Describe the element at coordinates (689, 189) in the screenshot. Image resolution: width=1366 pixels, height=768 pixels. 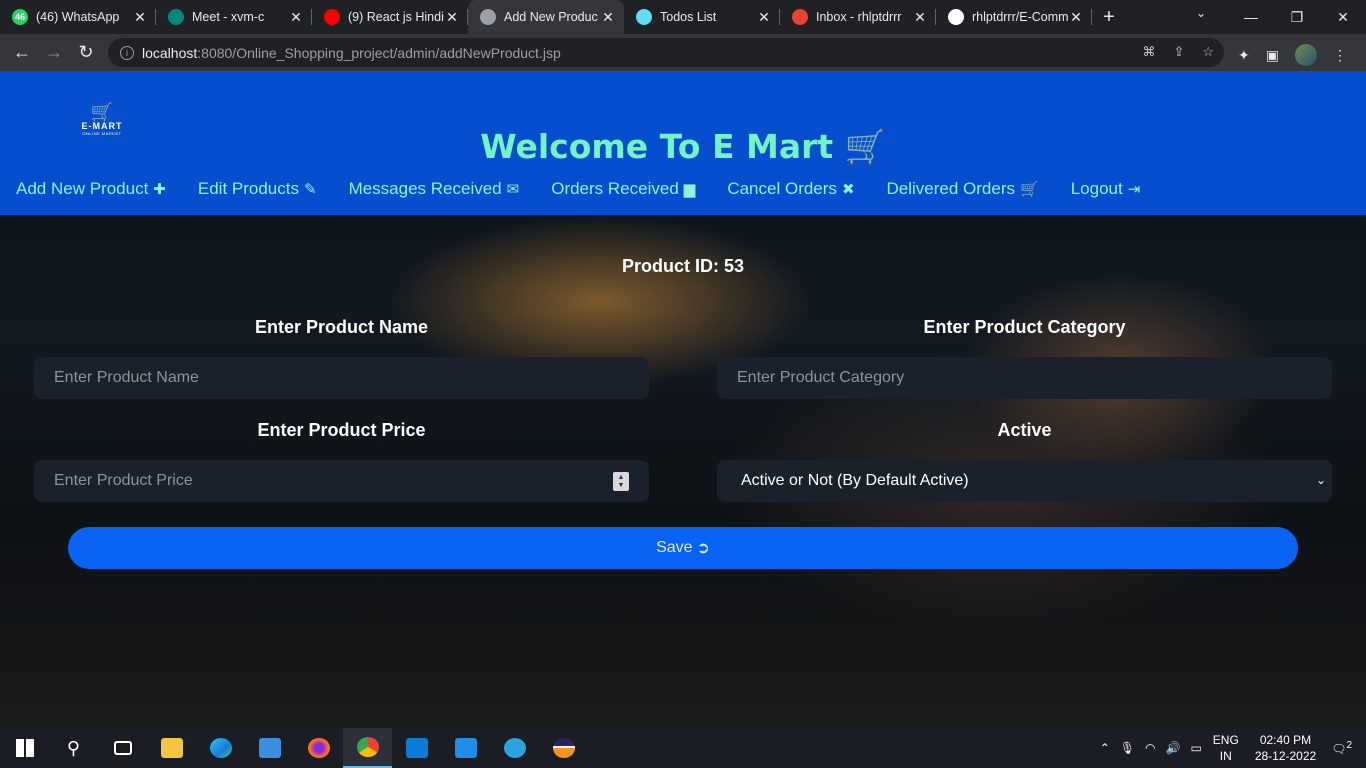
I see `archive-icon: ▆` at that location.